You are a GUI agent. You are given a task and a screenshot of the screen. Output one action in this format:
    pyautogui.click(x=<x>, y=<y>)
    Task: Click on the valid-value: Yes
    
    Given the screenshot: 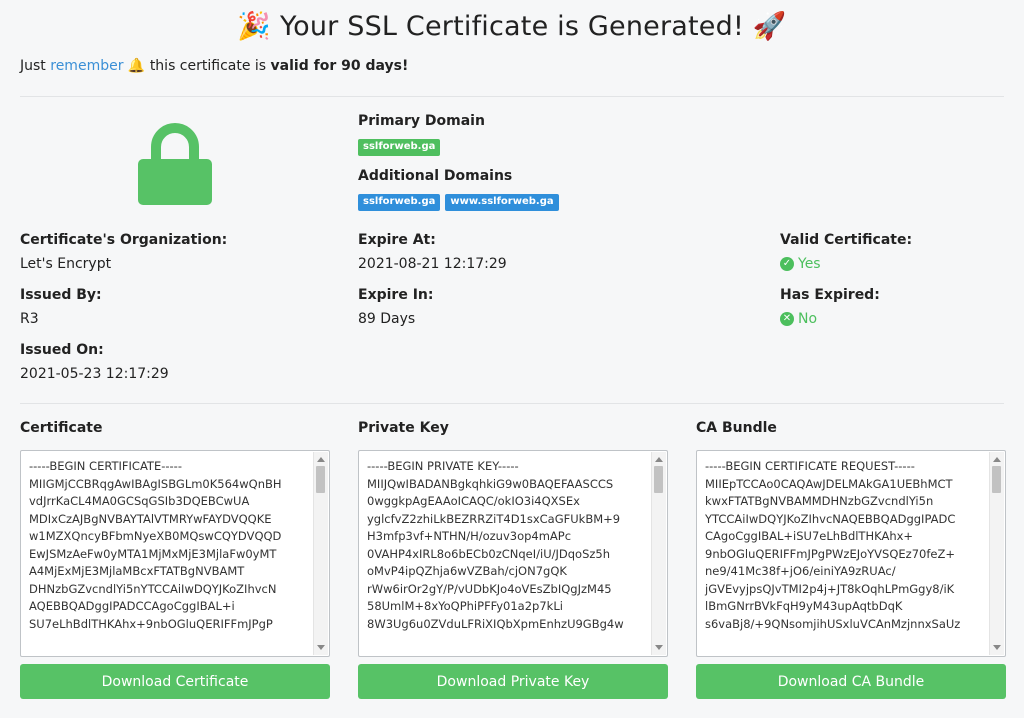 What is the action you would take?
    pyautogui.click(x=809, y=264)
    